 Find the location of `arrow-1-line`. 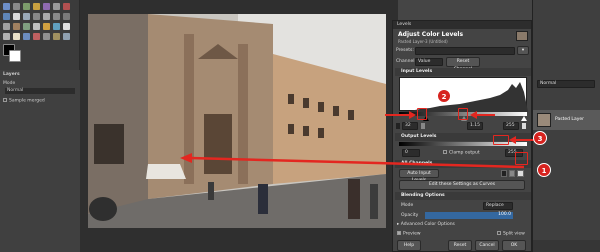

arrow-1-line is located at coordinates (357, 162).